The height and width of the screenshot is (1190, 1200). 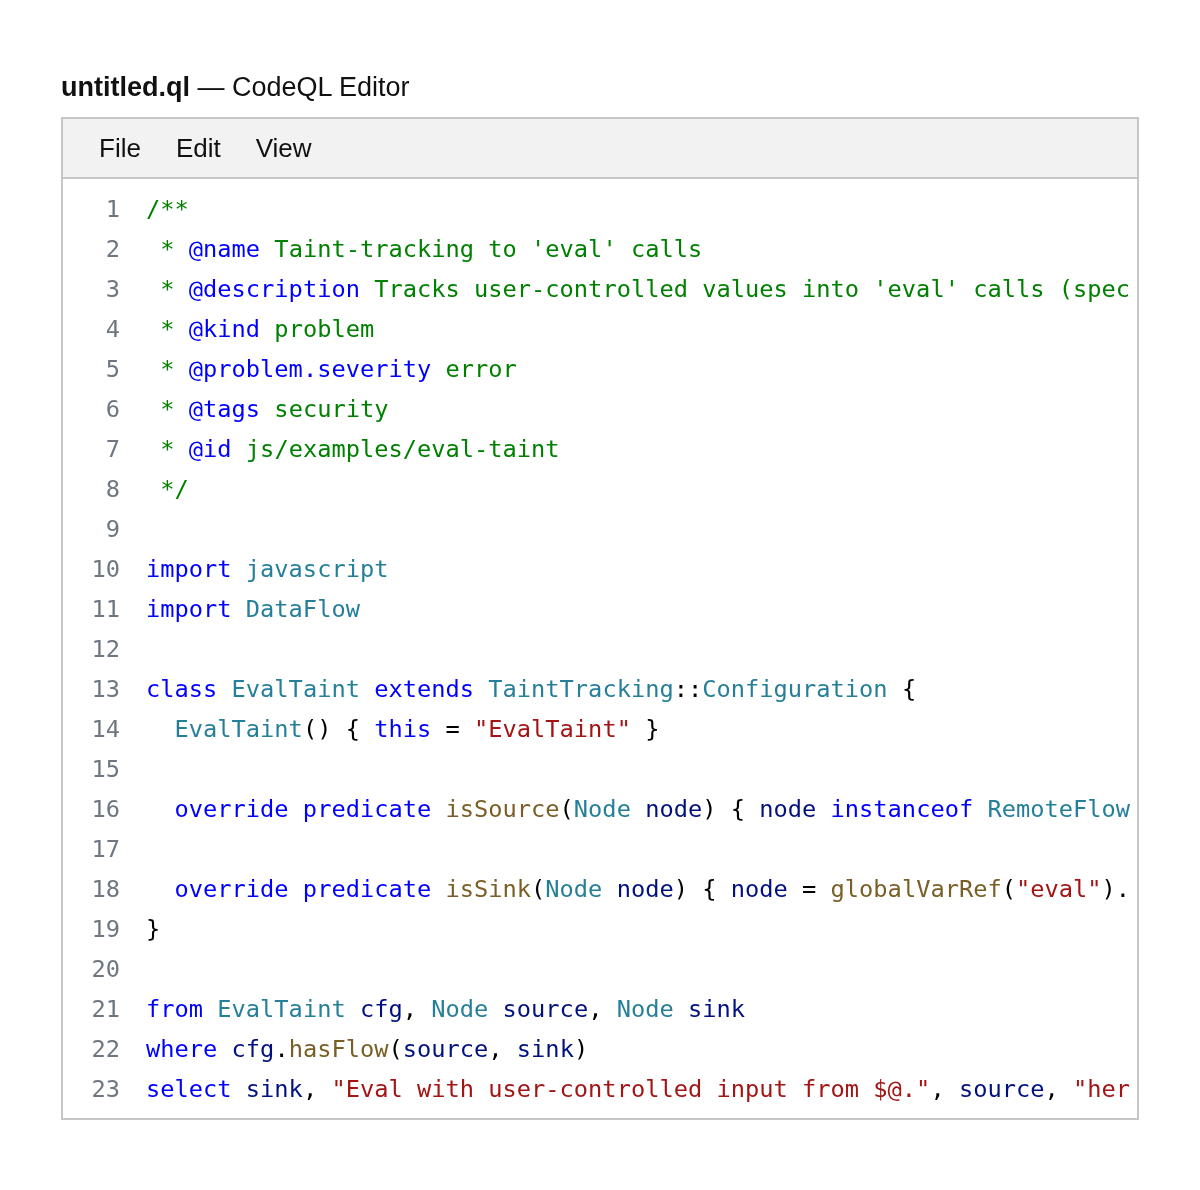 What do you see at coordinates (652, 889) in the screenshot?
I see `code-line: override predicate isSink(Node node) { node = globalVarRef("eval").` at bounding box center [652, 889].